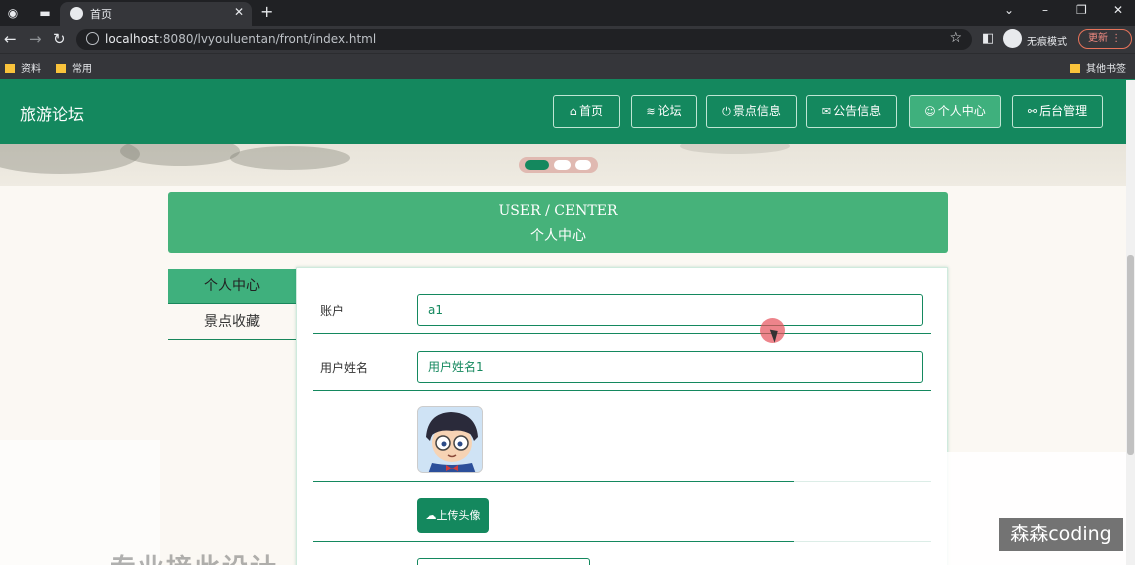 Image resolution: width=1135 pixels, height=565 pixels. Describe the element at coordinates (1047, 42) in the screenshot. I see `incognito-label: 无痕模式` at that location.